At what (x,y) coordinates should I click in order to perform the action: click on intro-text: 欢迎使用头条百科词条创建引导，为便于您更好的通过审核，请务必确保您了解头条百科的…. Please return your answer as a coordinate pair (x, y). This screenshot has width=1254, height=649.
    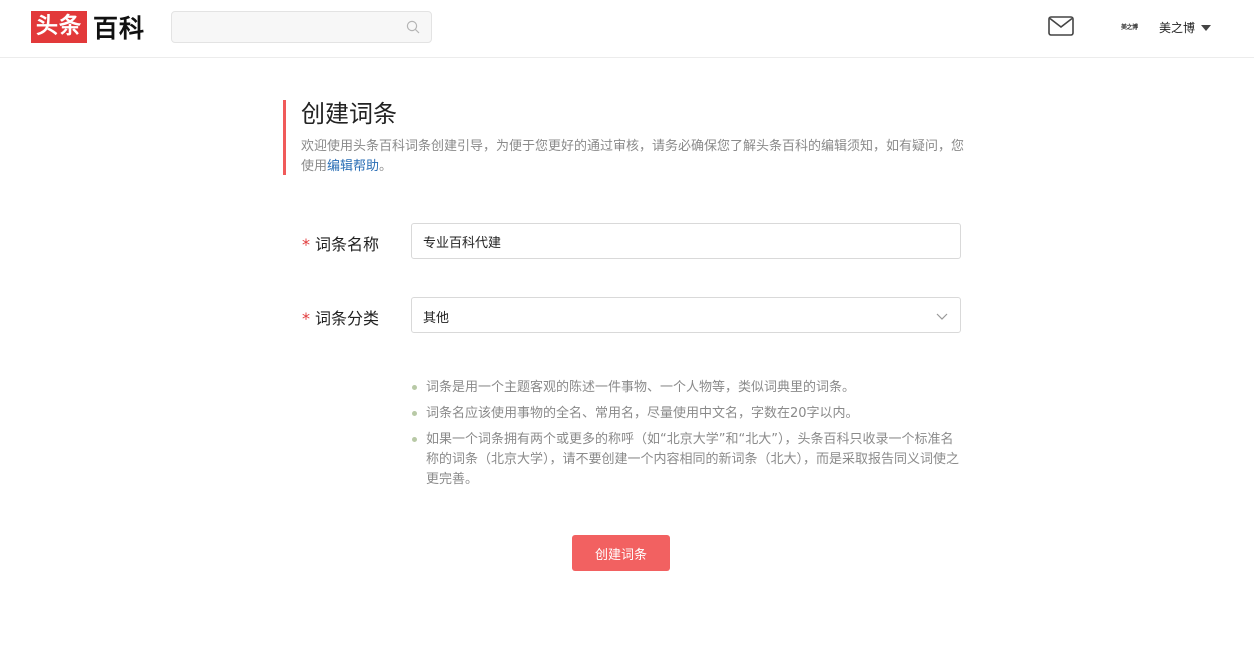
    Looking at the image, I should click on (633, 157).